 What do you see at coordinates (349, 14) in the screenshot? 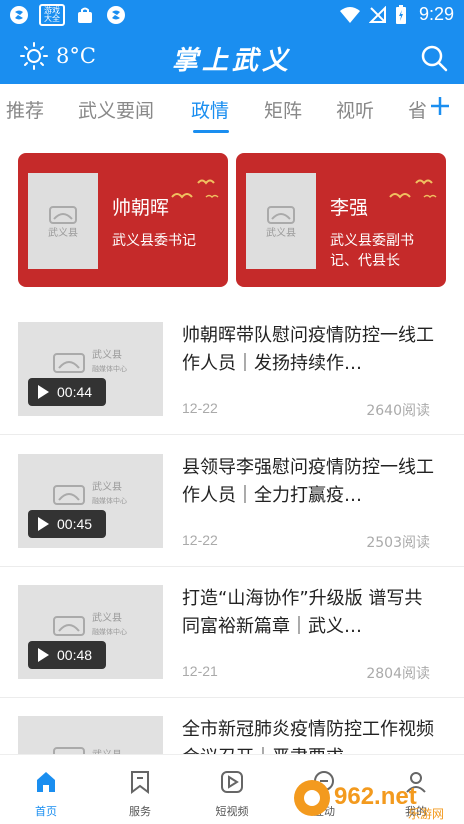
I see `wifi-icon` at bounding box center [349, 14].